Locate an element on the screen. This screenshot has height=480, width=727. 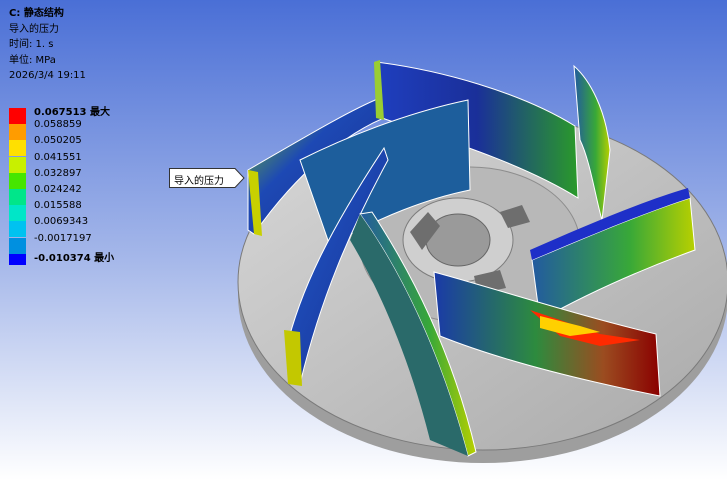
legend-value: 0.0069343 is located at coordinates (61, 222).